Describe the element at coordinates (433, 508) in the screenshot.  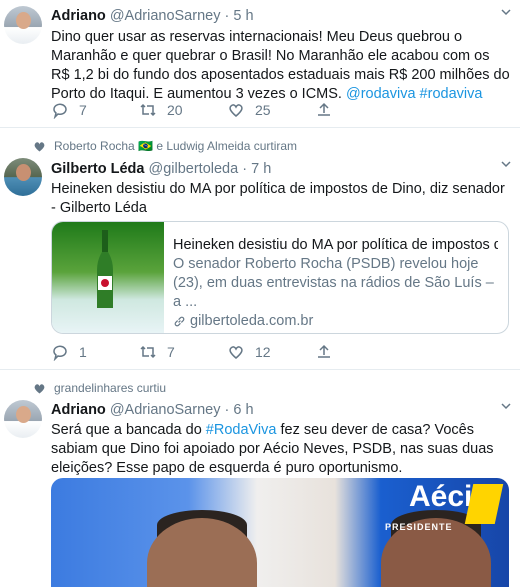
I see `campaign-poster: Aécio PRESIDENTE` at that location.